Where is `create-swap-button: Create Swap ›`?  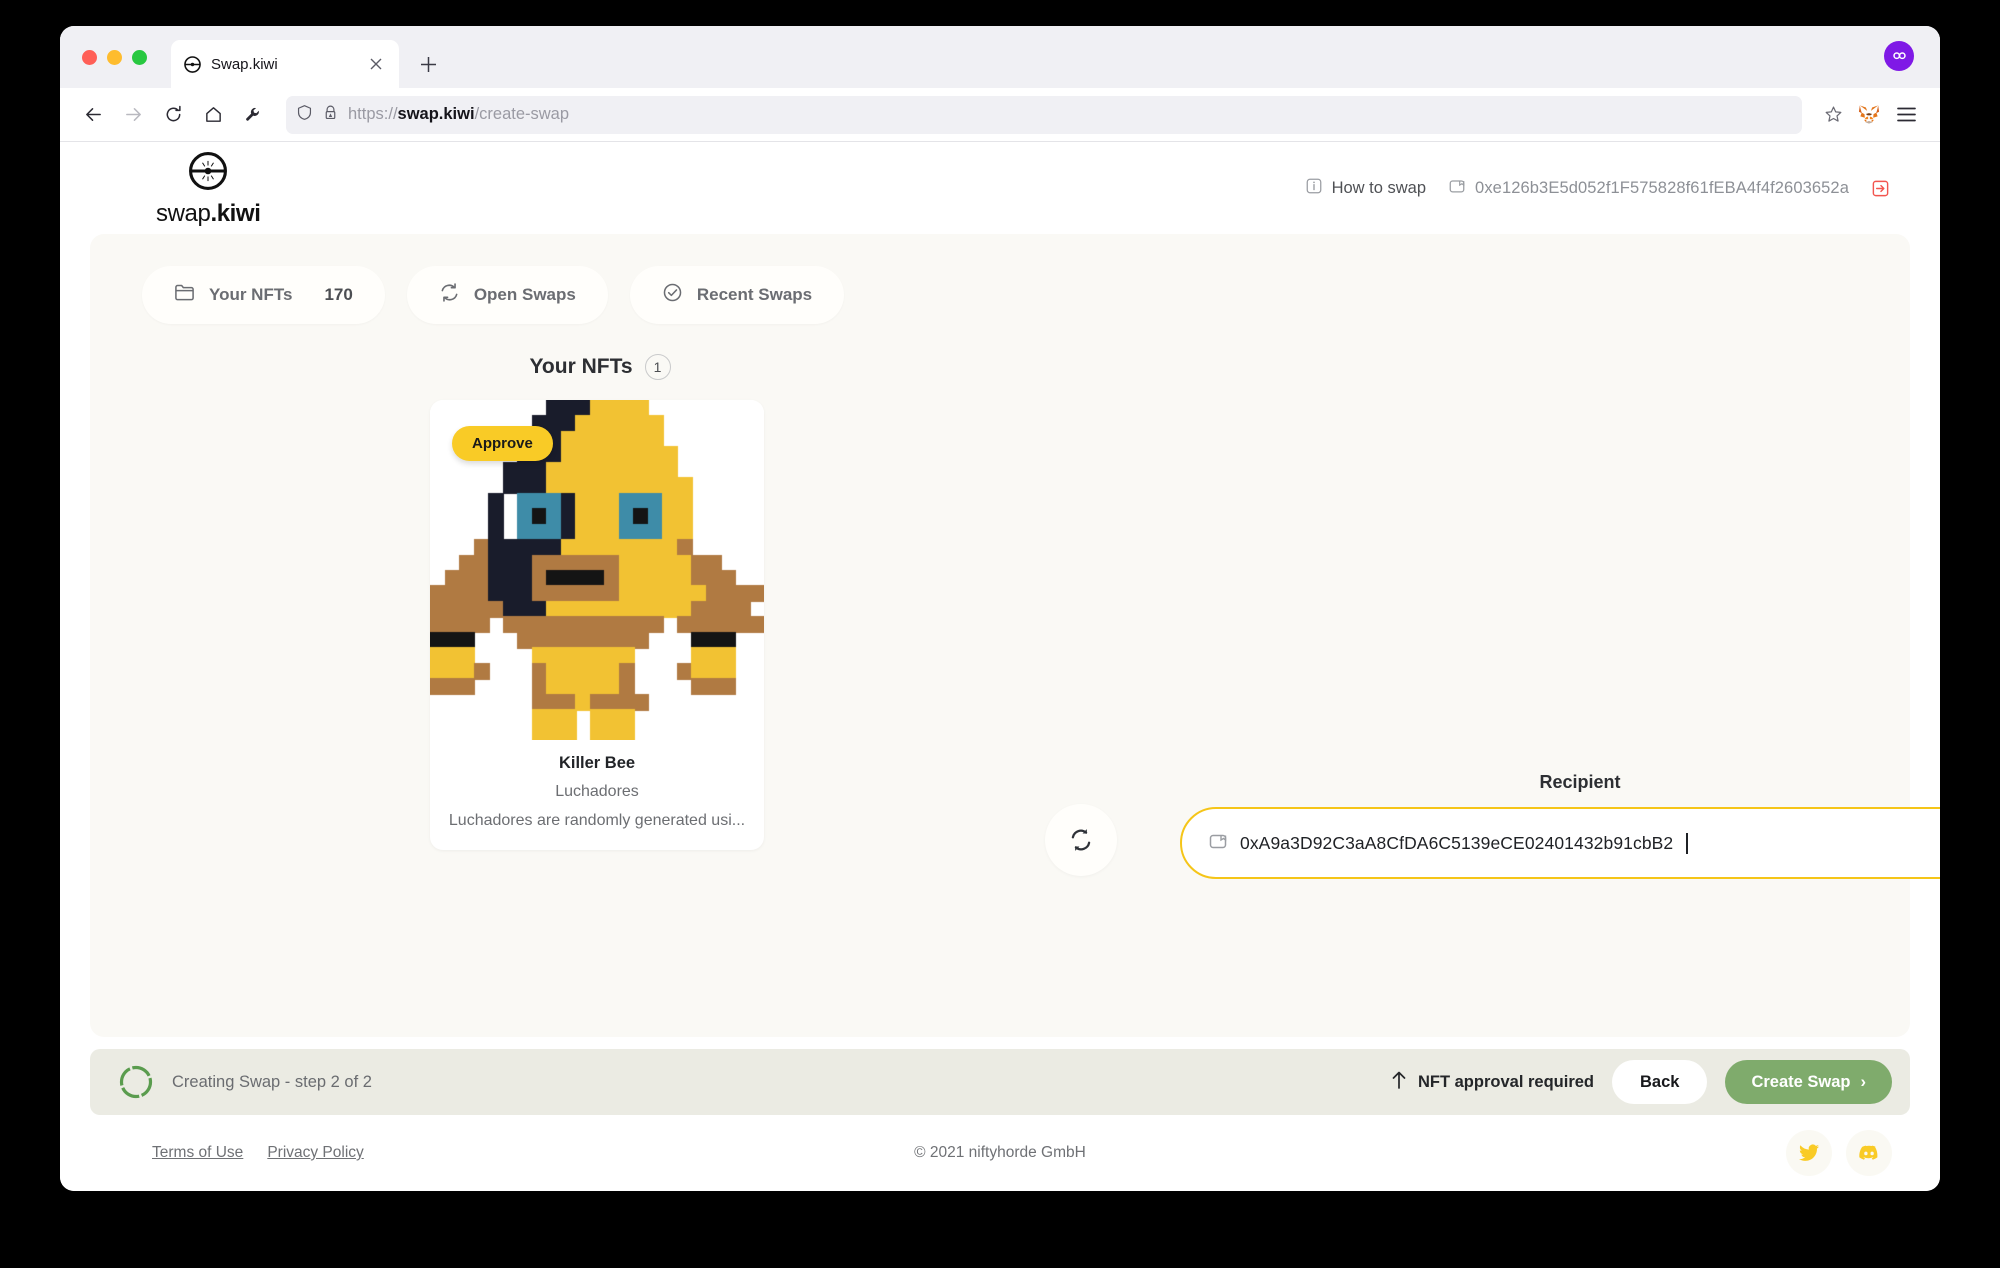 create-swap-button: Create Swap › is located at coordinates (1808, 1082).